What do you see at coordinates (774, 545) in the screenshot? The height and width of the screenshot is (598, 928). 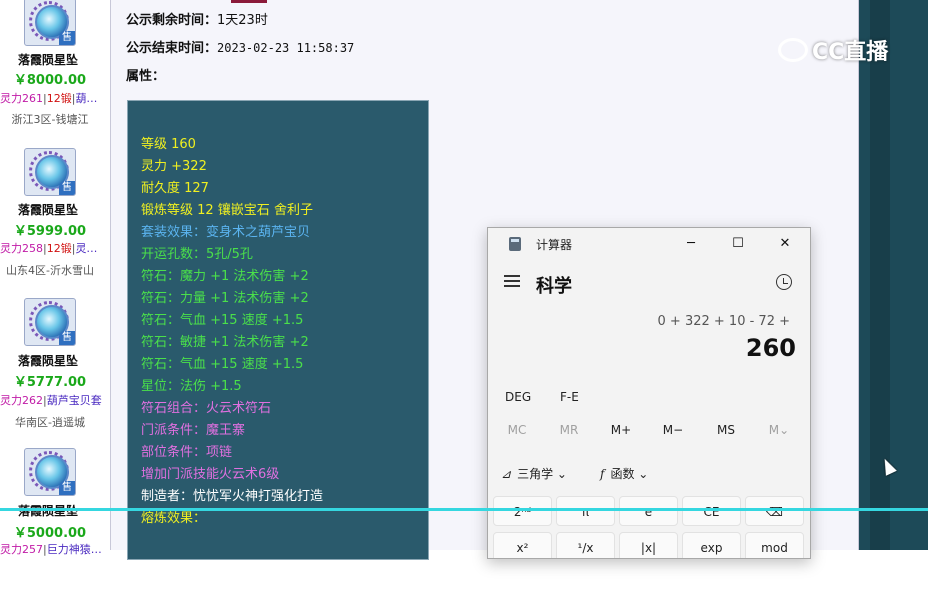 I see `mod-key: mod` at bounding box center [774, 545].